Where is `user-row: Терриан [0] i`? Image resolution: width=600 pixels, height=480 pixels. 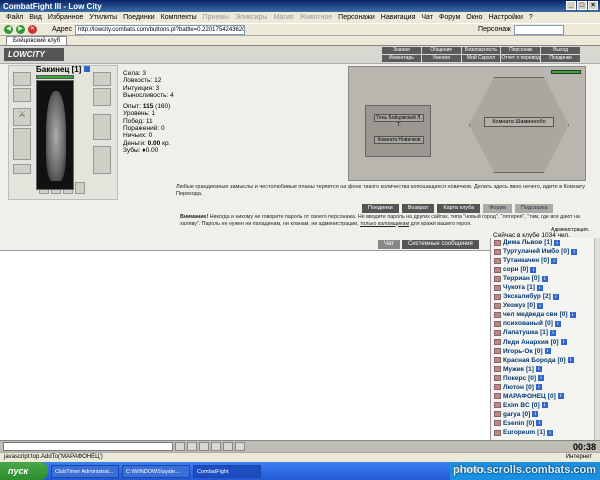 user-row: Терриан [0] i is located at coordinates (545, 278).